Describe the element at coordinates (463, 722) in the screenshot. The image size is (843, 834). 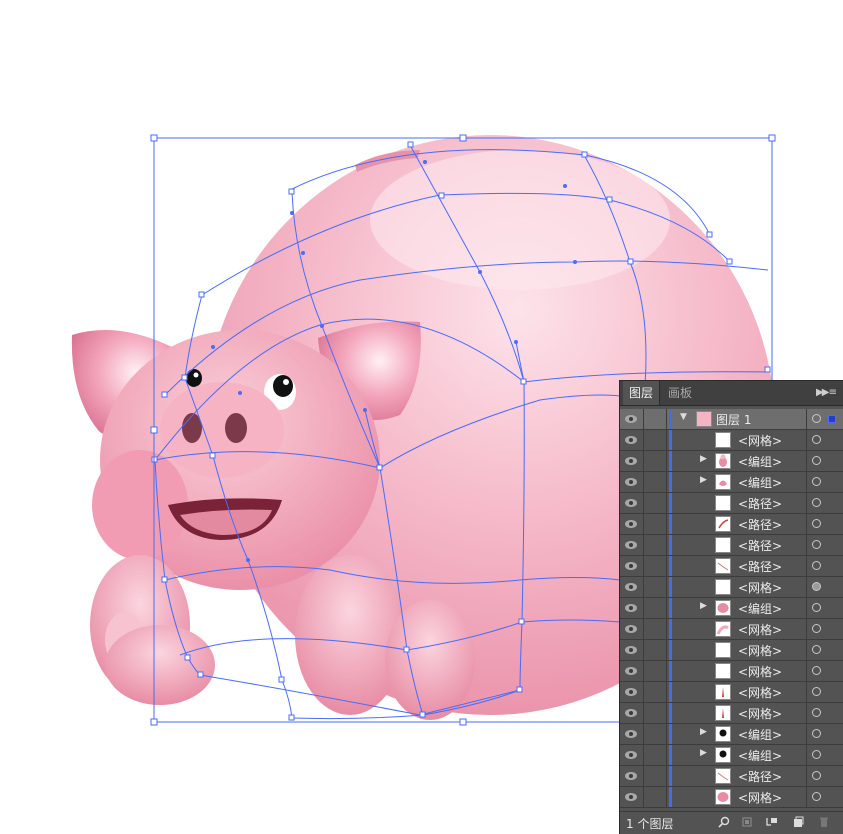
I see `handle-bottom-center` at that location.